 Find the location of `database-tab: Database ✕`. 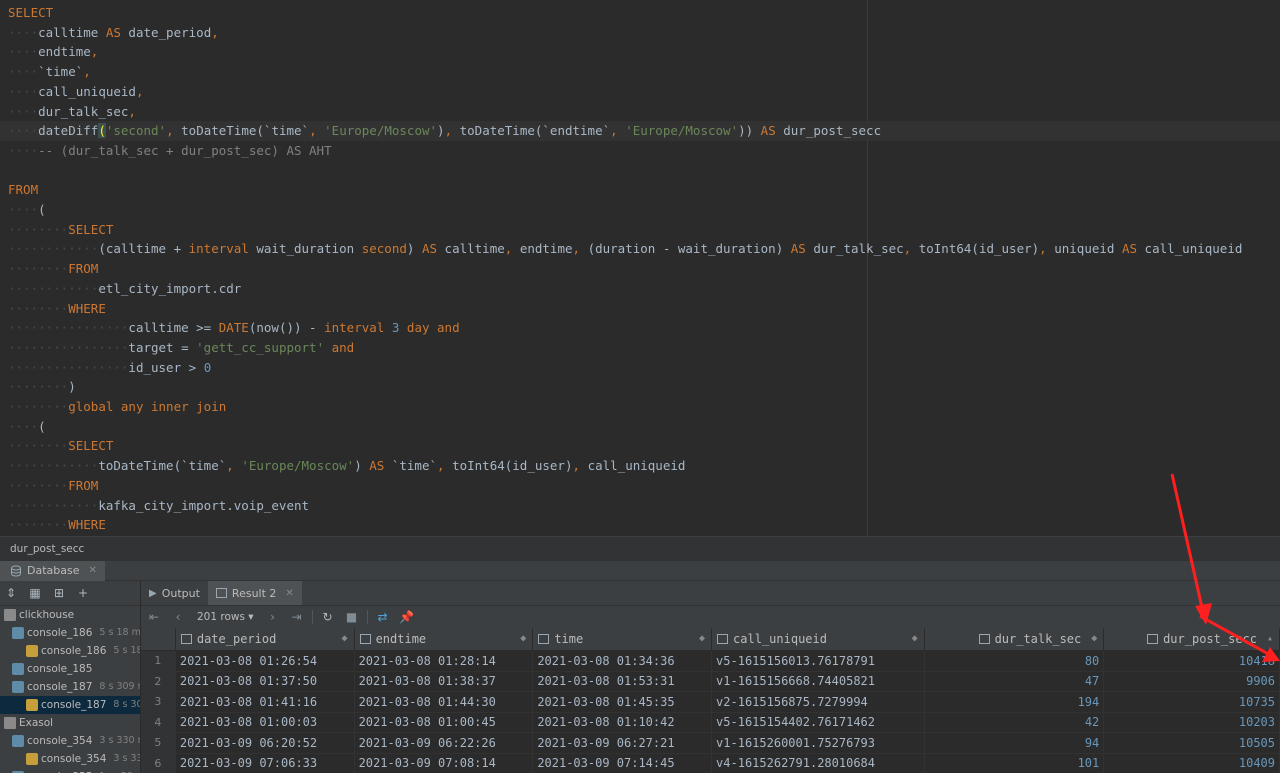

database-tab: Database ✕ is located at coordinates (52, 571).